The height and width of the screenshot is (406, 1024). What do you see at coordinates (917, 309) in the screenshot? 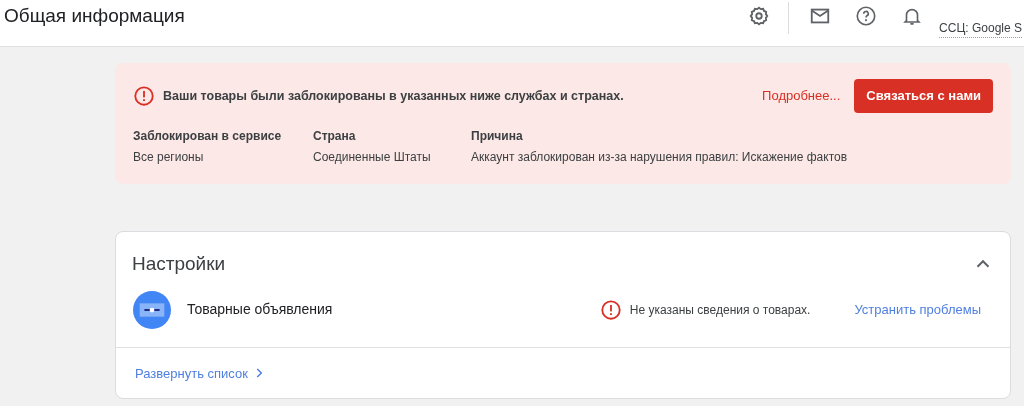
I see `fix-issues-link: Устранить проблемы` at bounding box center [917, 309].